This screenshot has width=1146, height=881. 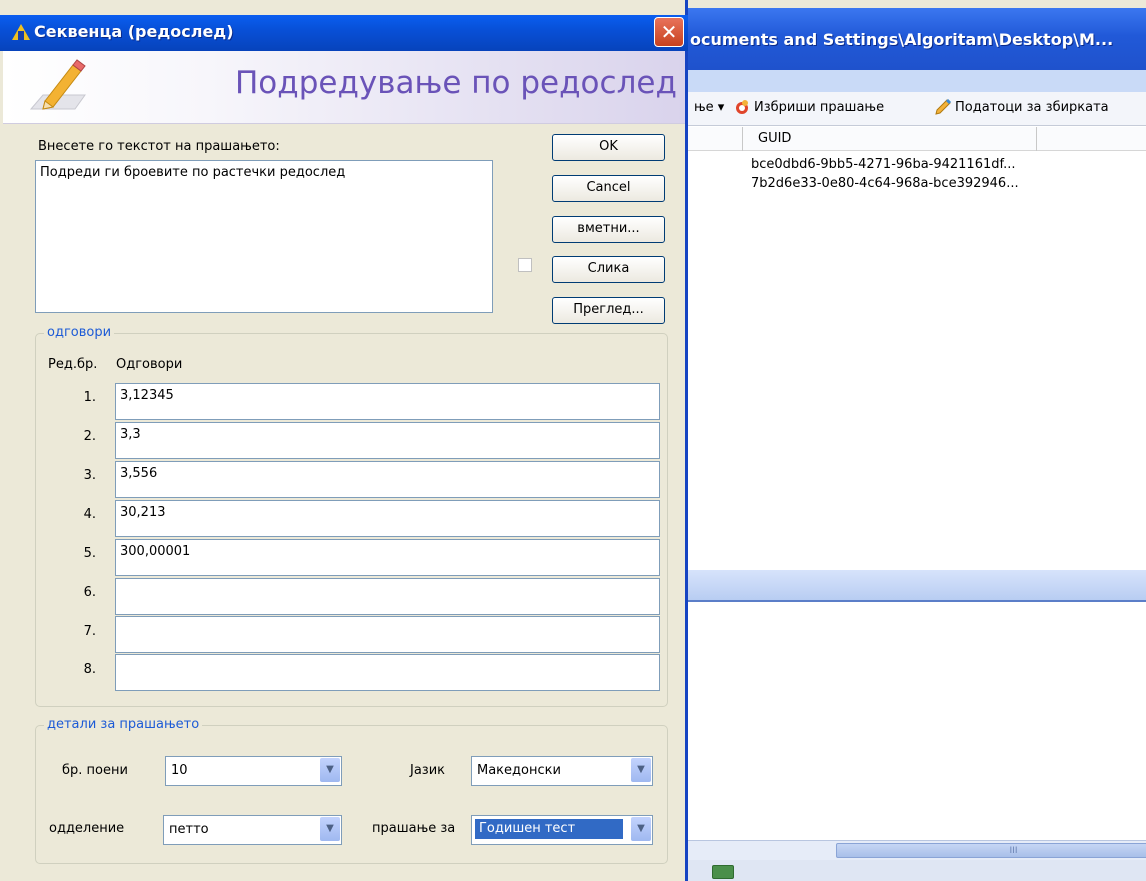 What do you see at coordinates (253, 771) in the screenshot?
I see `points-select: 10 ▼` at bounding box center [253, 771].